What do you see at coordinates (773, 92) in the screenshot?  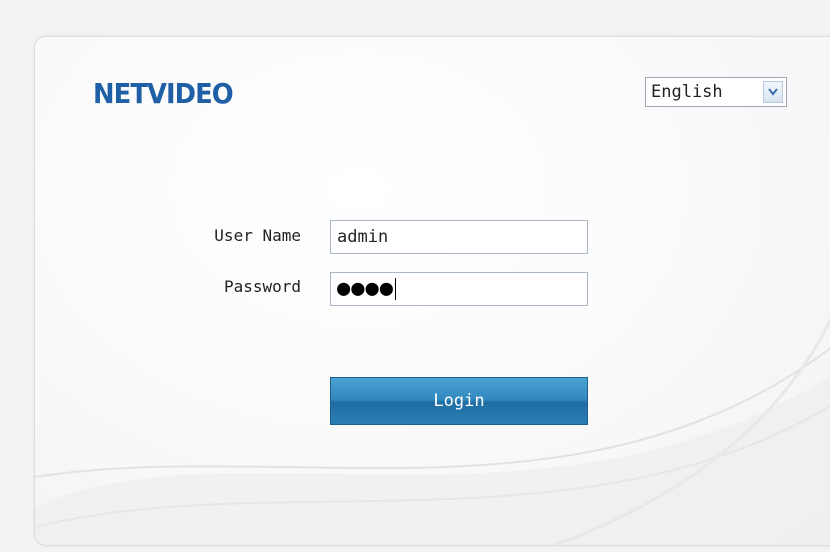 I see `chevron-down-icon` at bounding box center [773, 92].